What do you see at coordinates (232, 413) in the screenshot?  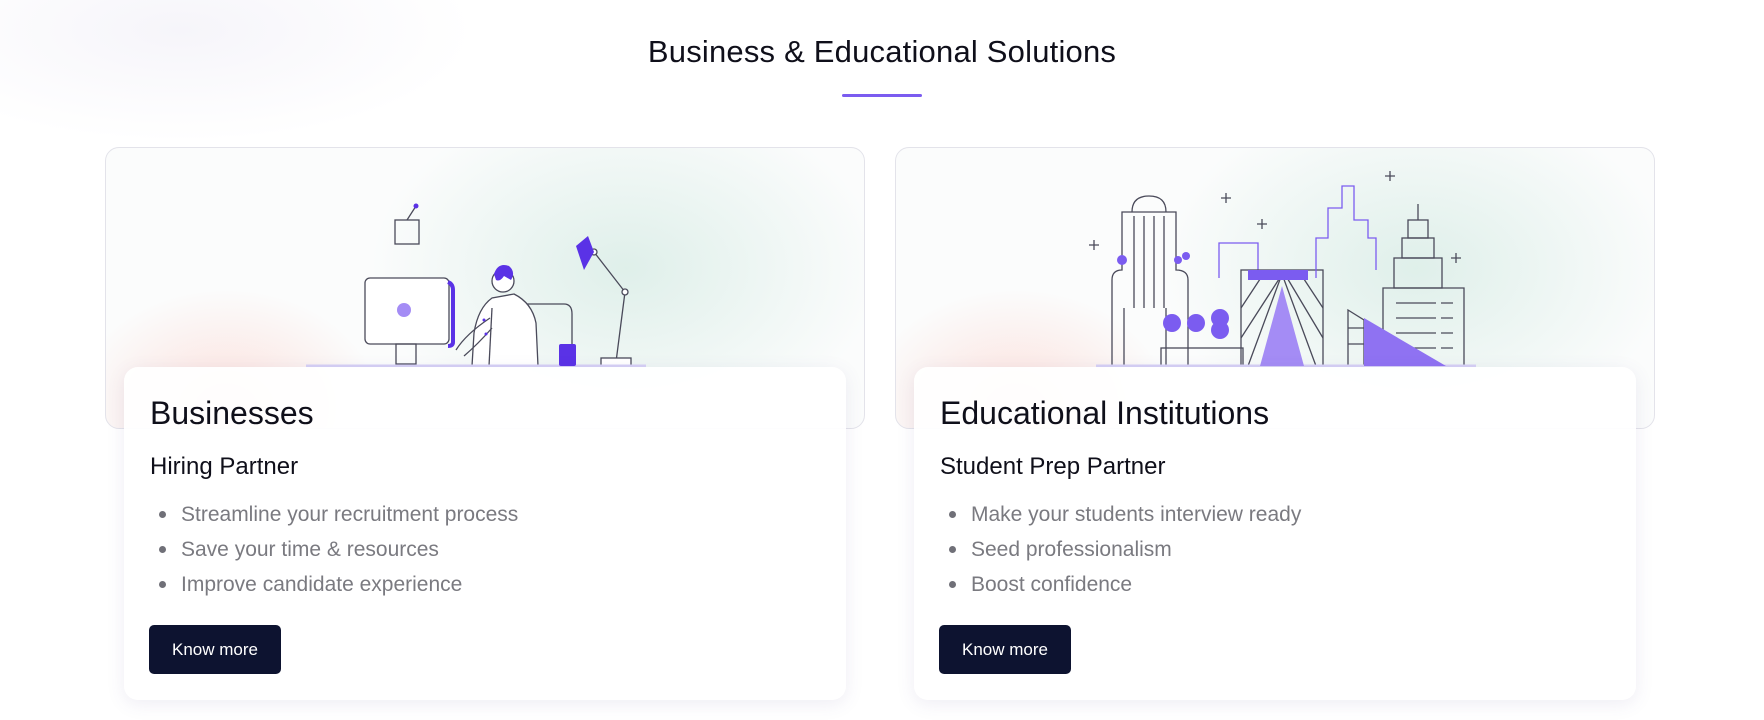 I see `card-heading: Businesses` at bounding box center [232, 413].